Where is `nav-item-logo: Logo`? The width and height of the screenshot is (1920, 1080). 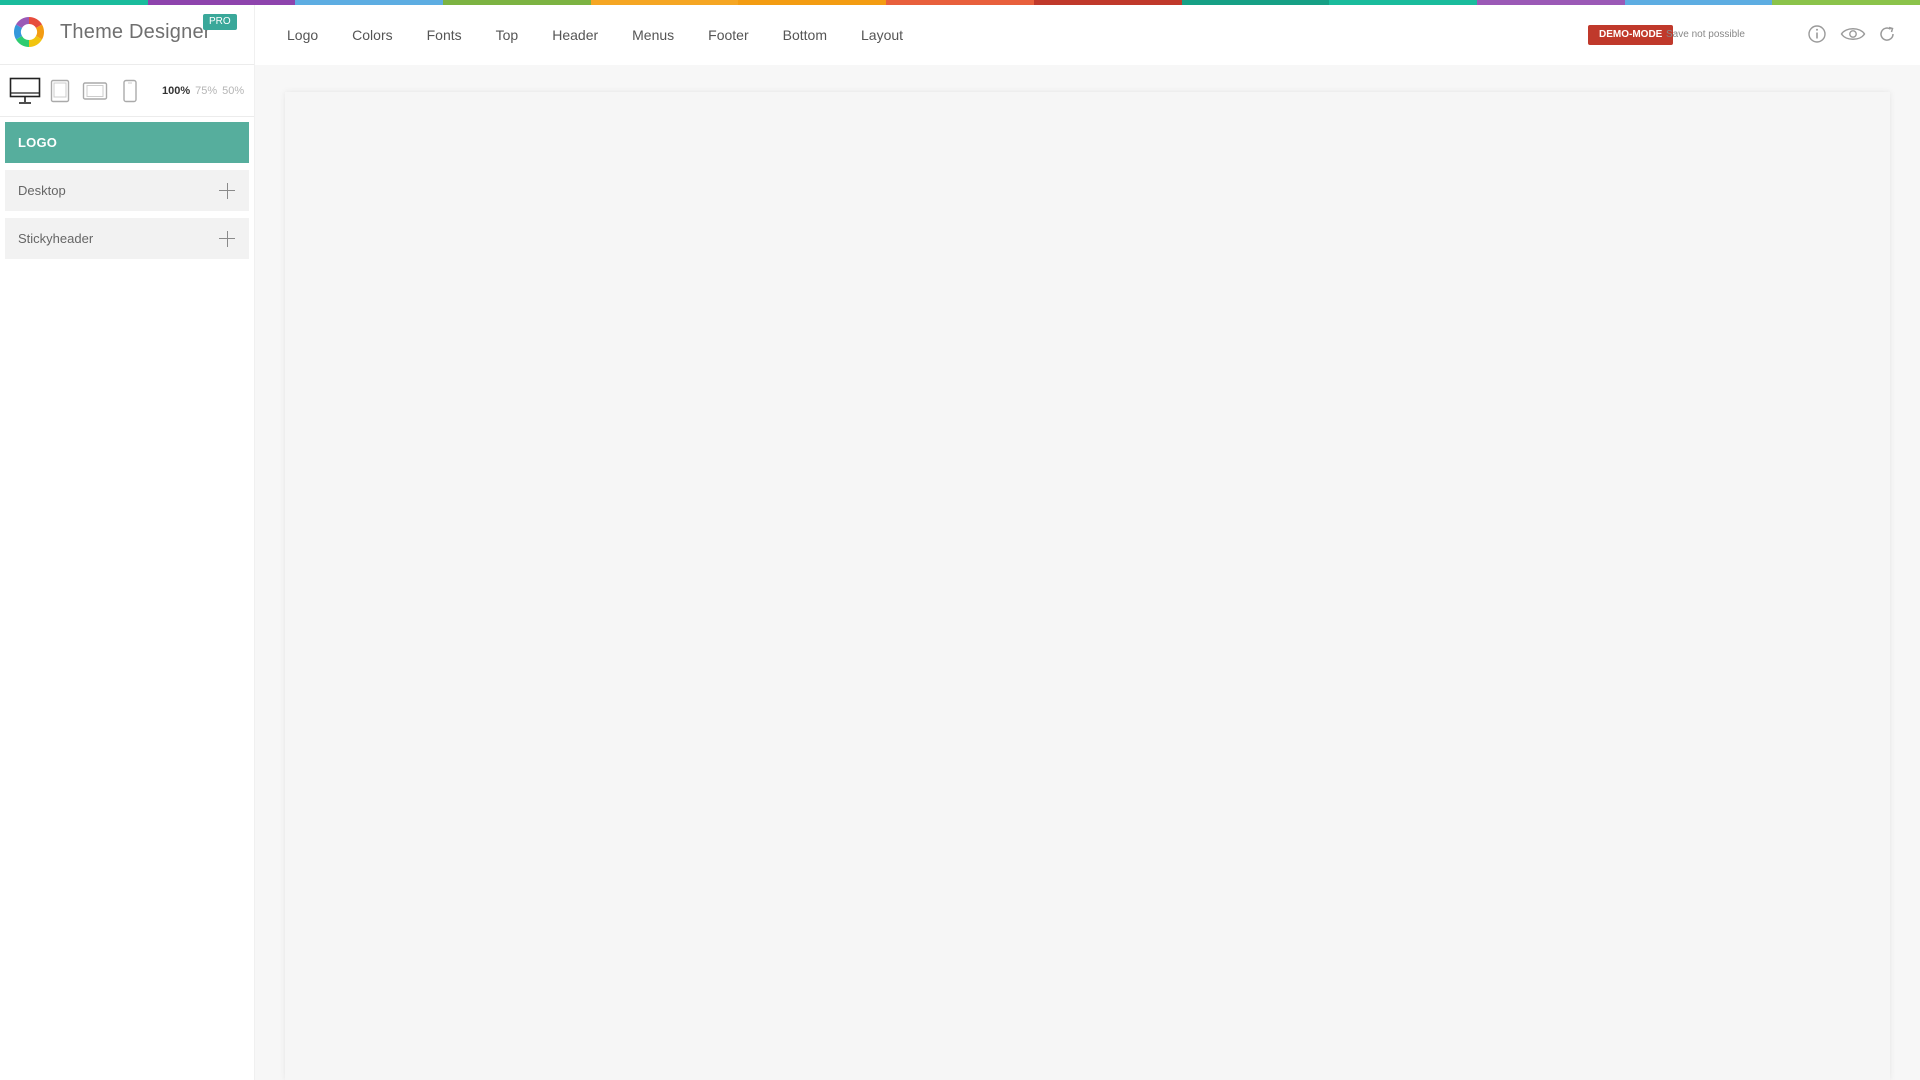
nav-item-logo: Logo is located at coordinates (302, 35).